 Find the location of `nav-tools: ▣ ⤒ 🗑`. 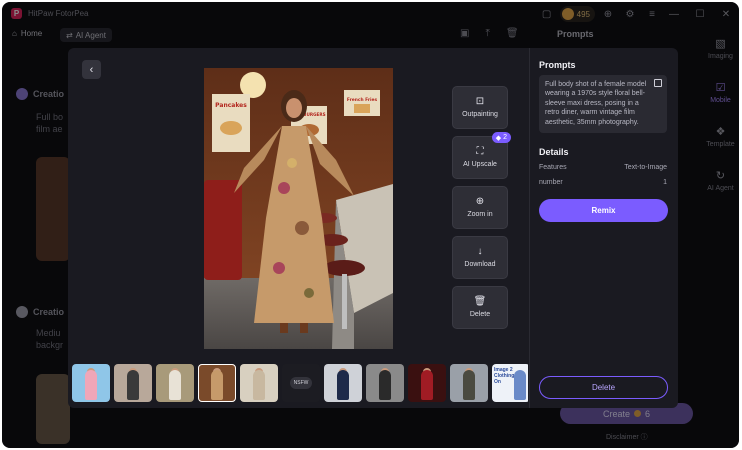

nav-tools: ▣ ⤒ 🗑 is located at coordinates (489, 33).